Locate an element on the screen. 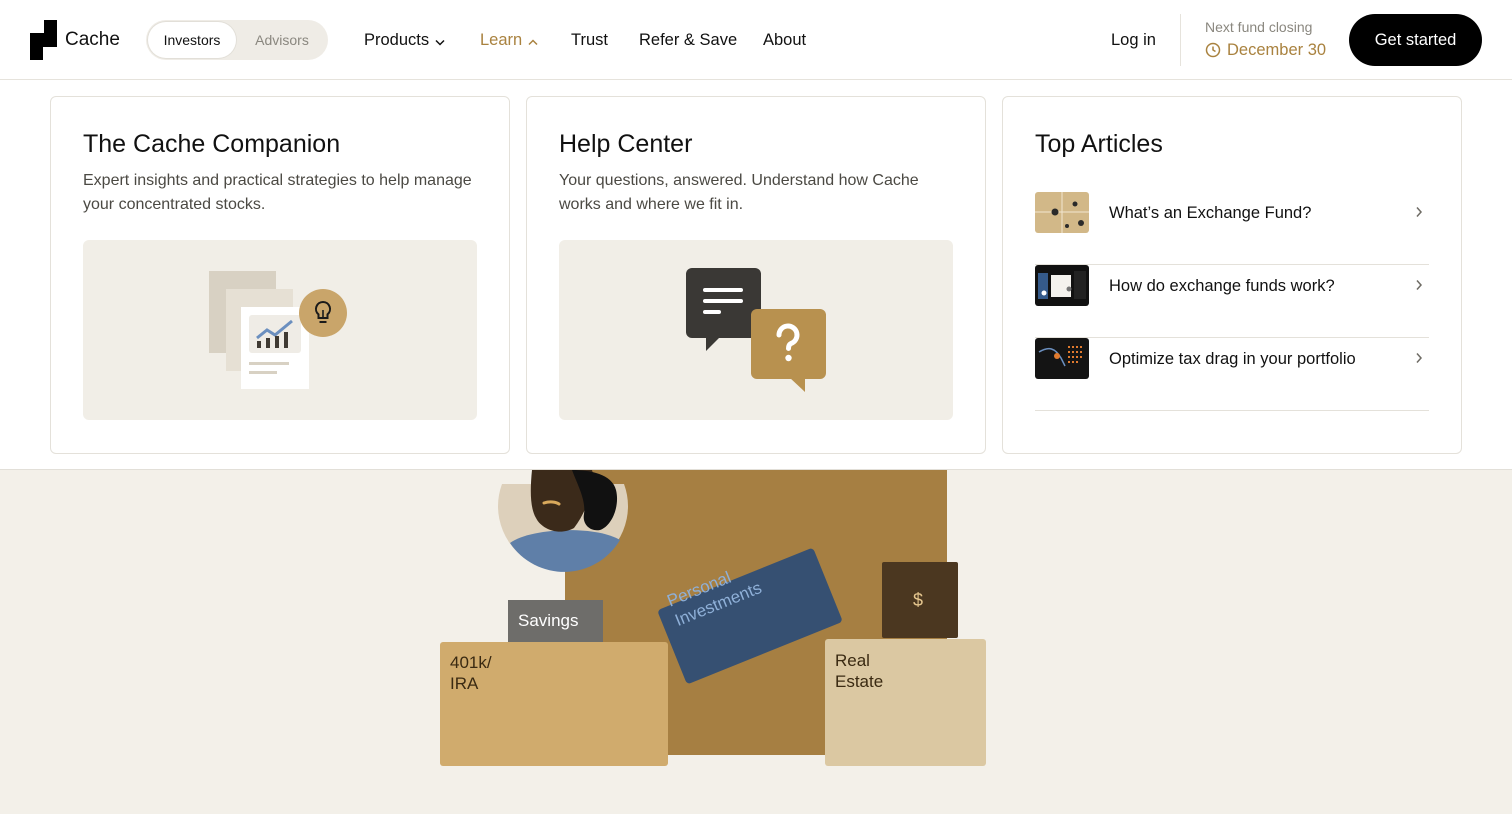  fund-closing: Next fund closing December 30 is located at coordinates (1265, 40).